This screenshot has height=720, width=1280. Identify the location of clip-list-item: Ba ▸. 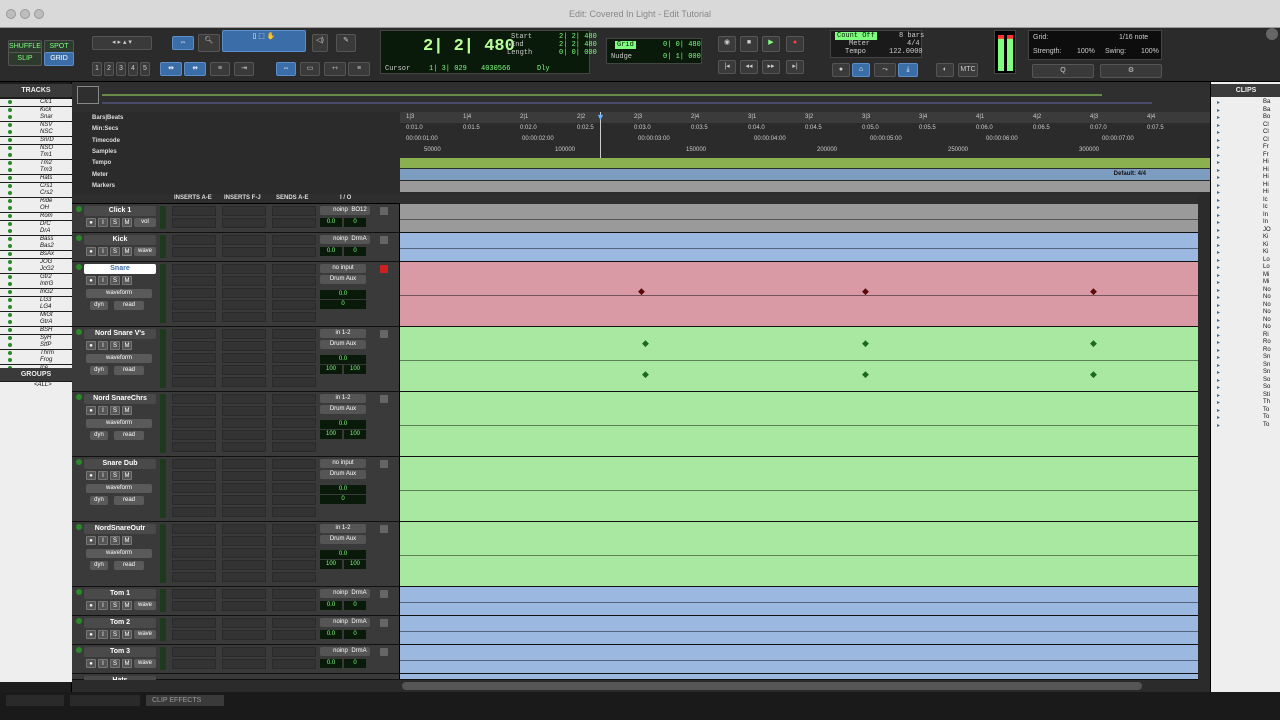
(1245, 102).